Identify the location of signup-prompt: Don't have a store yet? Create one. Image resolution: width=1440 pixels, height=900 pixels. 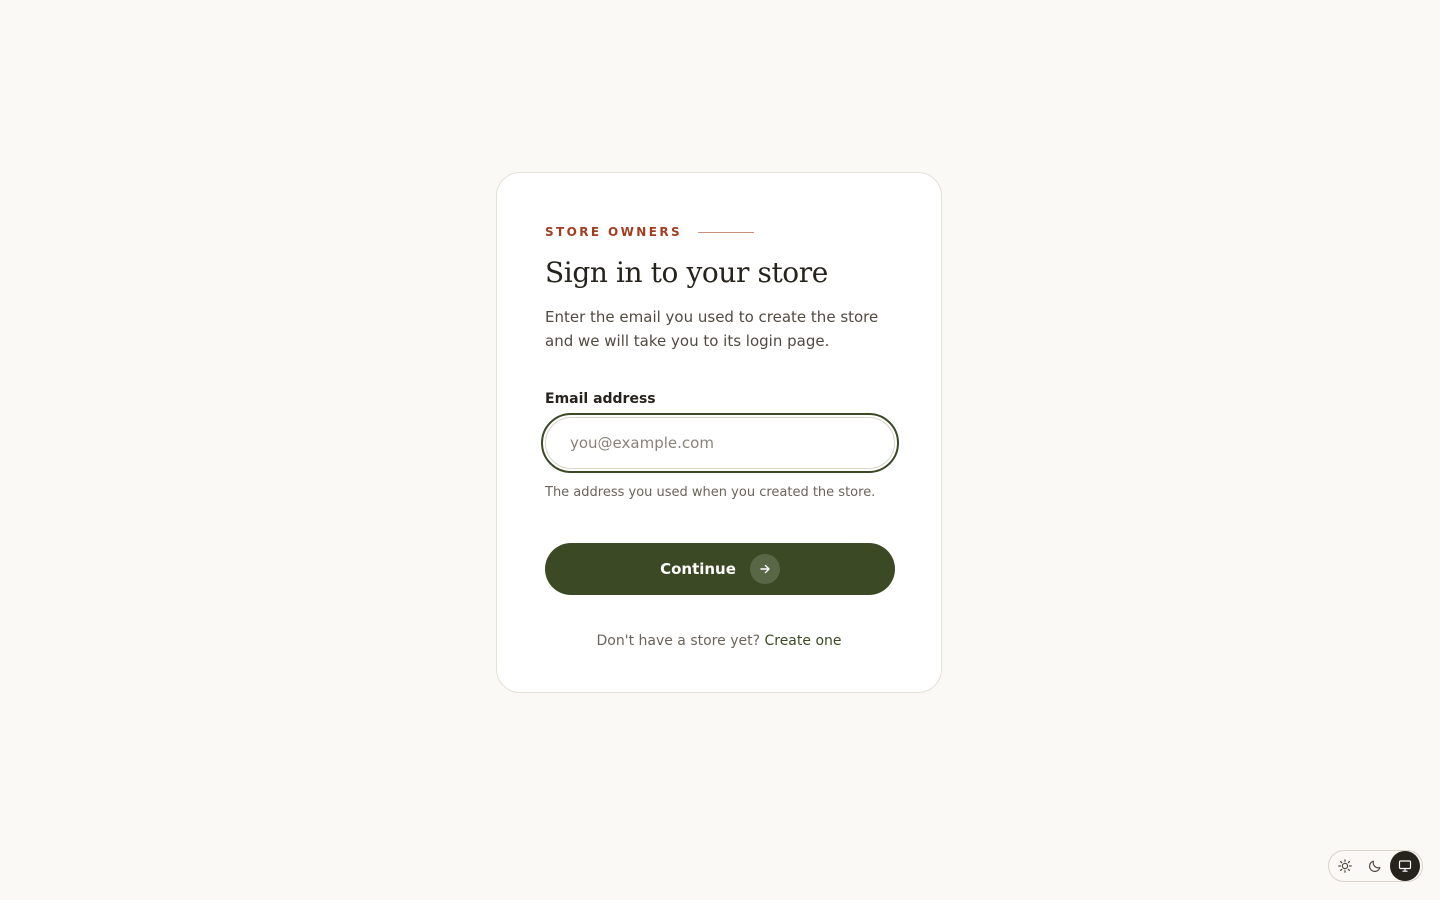
(719, 641).